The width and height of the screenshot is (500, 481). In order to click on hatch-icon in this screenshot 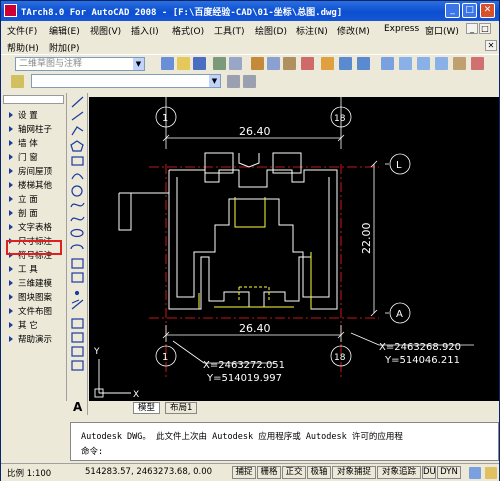, I will do `click(77, 304)`.